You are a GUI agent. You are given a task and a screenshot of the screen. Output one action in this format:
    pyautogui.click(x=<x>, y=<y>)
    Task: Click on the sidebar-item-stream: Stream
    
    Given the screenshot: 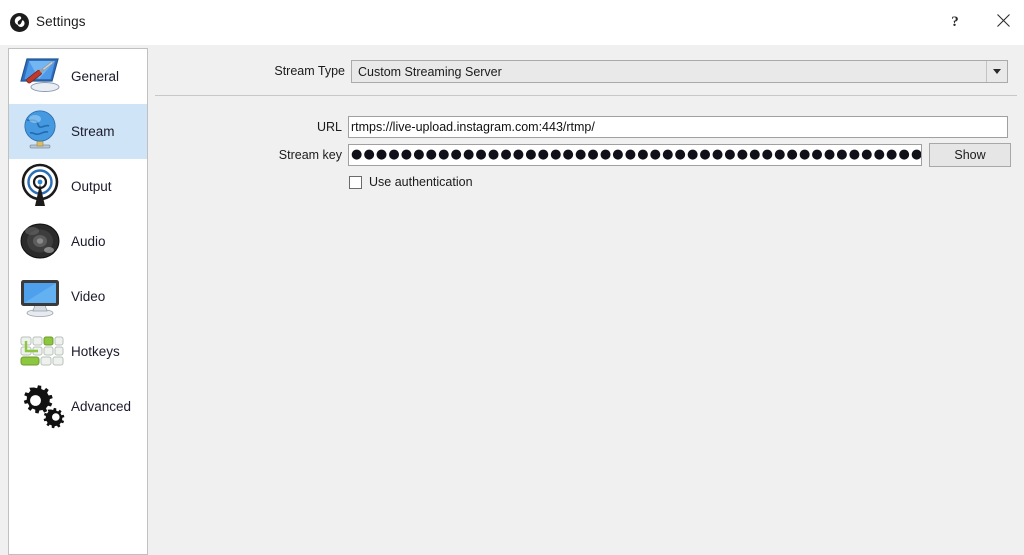 What is the action you would take?
    pyautogui.click(x=78, y=131)
    